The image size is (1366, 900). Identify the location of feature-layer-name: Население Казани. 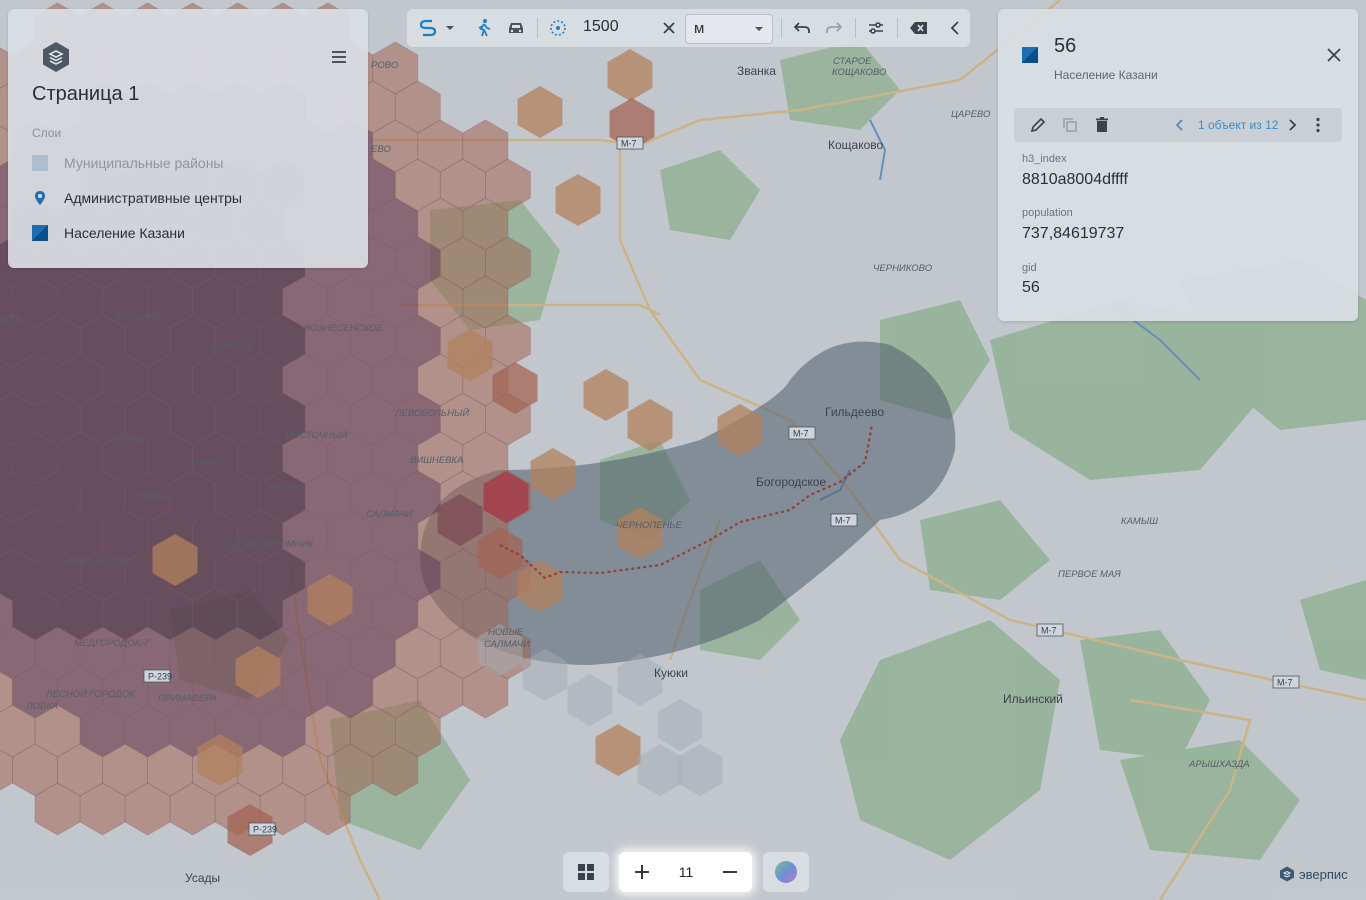
(1106, 75).